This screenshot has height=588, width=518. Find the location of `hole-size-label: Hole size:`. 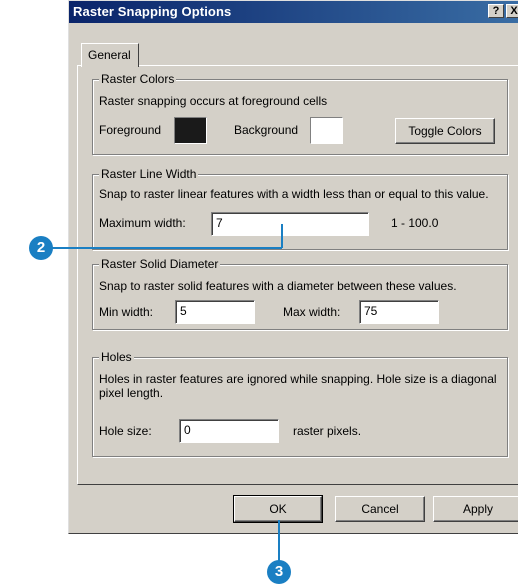

hole-size-label: Hole size: is located at coordinates (125, 431).